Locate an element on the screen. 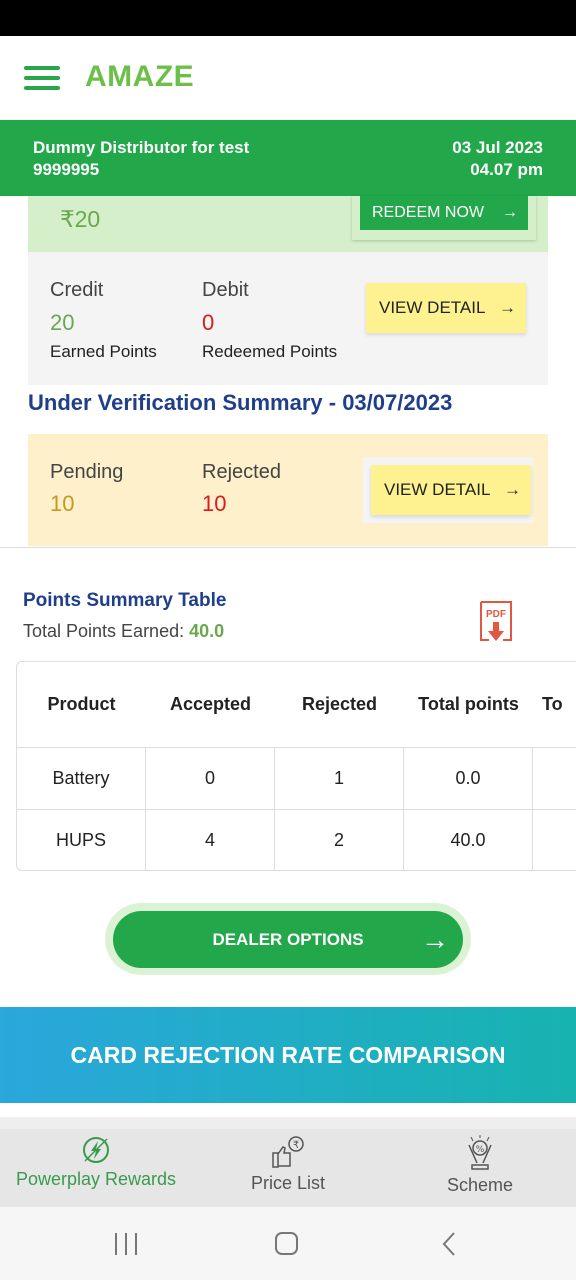 This screenshot has height=1280, width=576. redeem-now-button: REDEEM NOW → is located at coordinates (444, 218).